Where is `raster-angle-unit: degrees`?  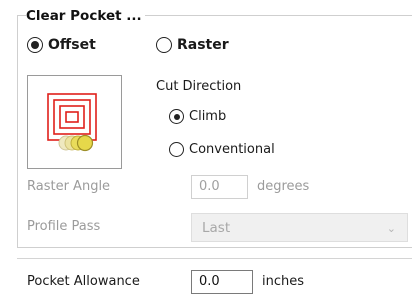
raster-angle-unit: degrees is located at coordinates (283, 186).